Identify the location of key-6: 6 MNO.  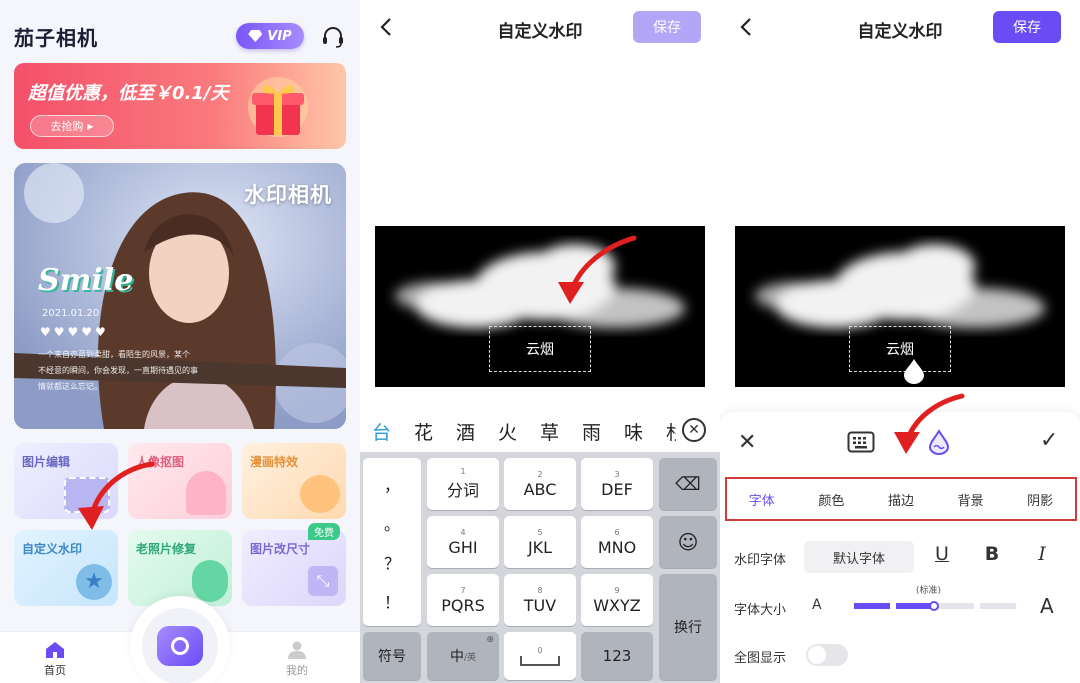
(617, 542).